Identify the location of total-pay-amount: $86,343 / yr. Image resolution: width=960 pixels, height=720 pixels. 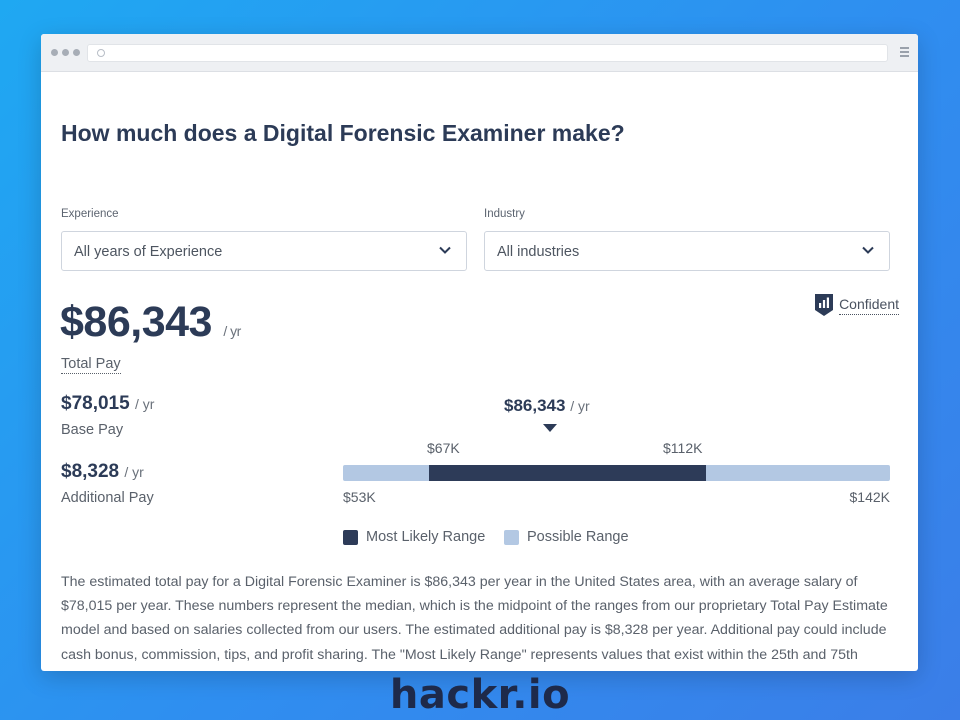
(150, 322).